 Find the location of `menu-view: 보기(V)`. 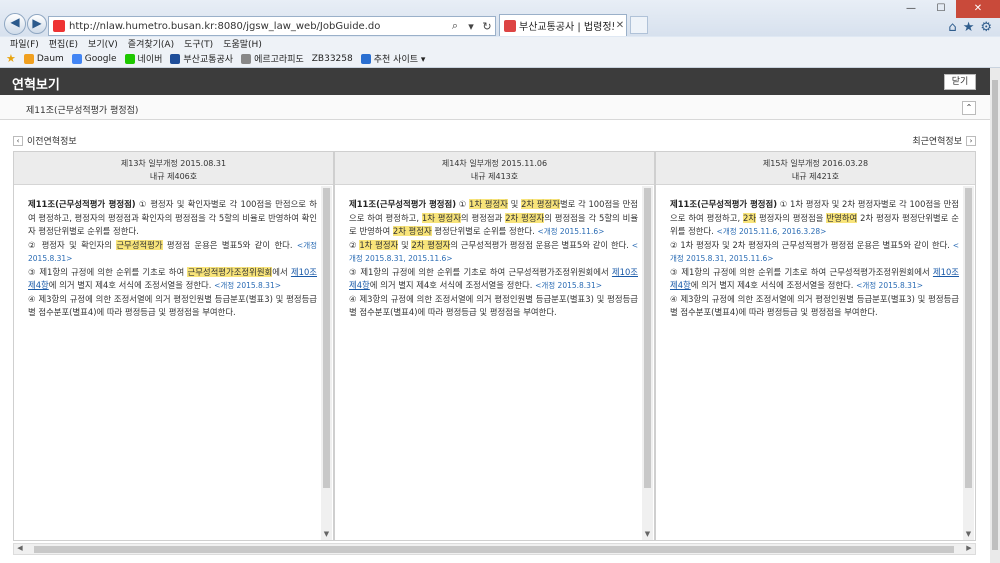

menu-view: 보기(V) is located at coordinates (103, 43).